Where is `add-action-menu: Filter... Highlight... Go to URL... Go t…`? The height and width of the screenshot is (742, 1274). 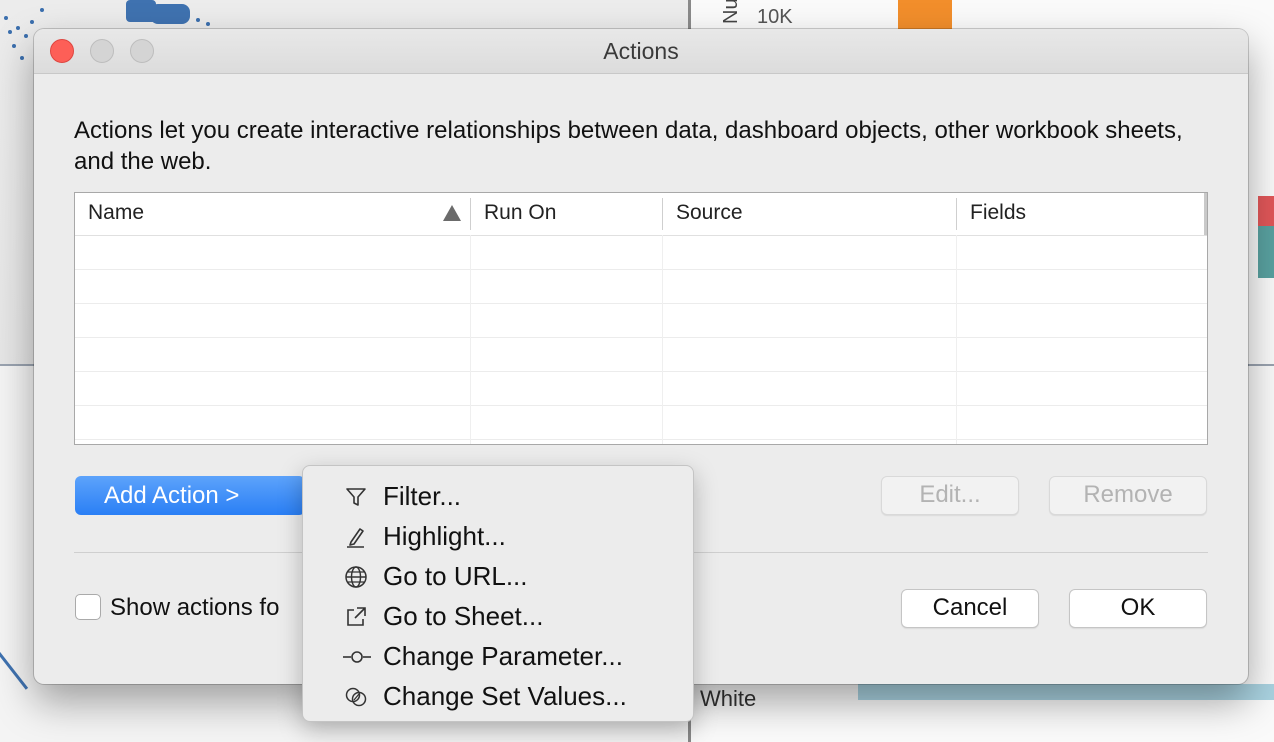 add-action-menu: Filter... Highlight... Go to URL... Go t… is located at coordinates (498, 593).